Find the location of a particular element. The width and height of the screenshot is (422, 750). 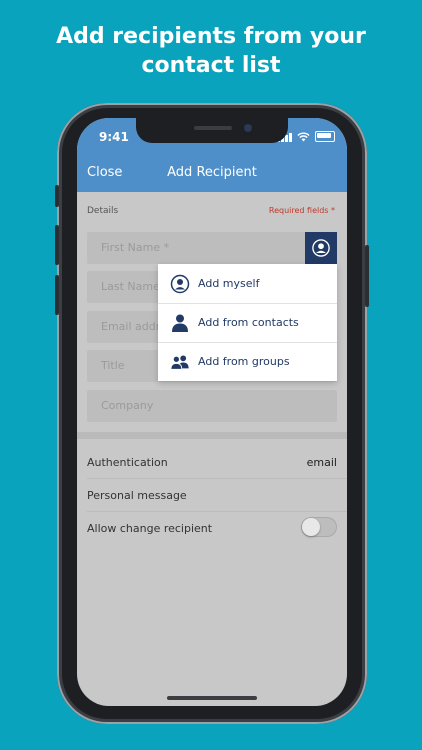

group-icon is located at coordinates (179, 362).